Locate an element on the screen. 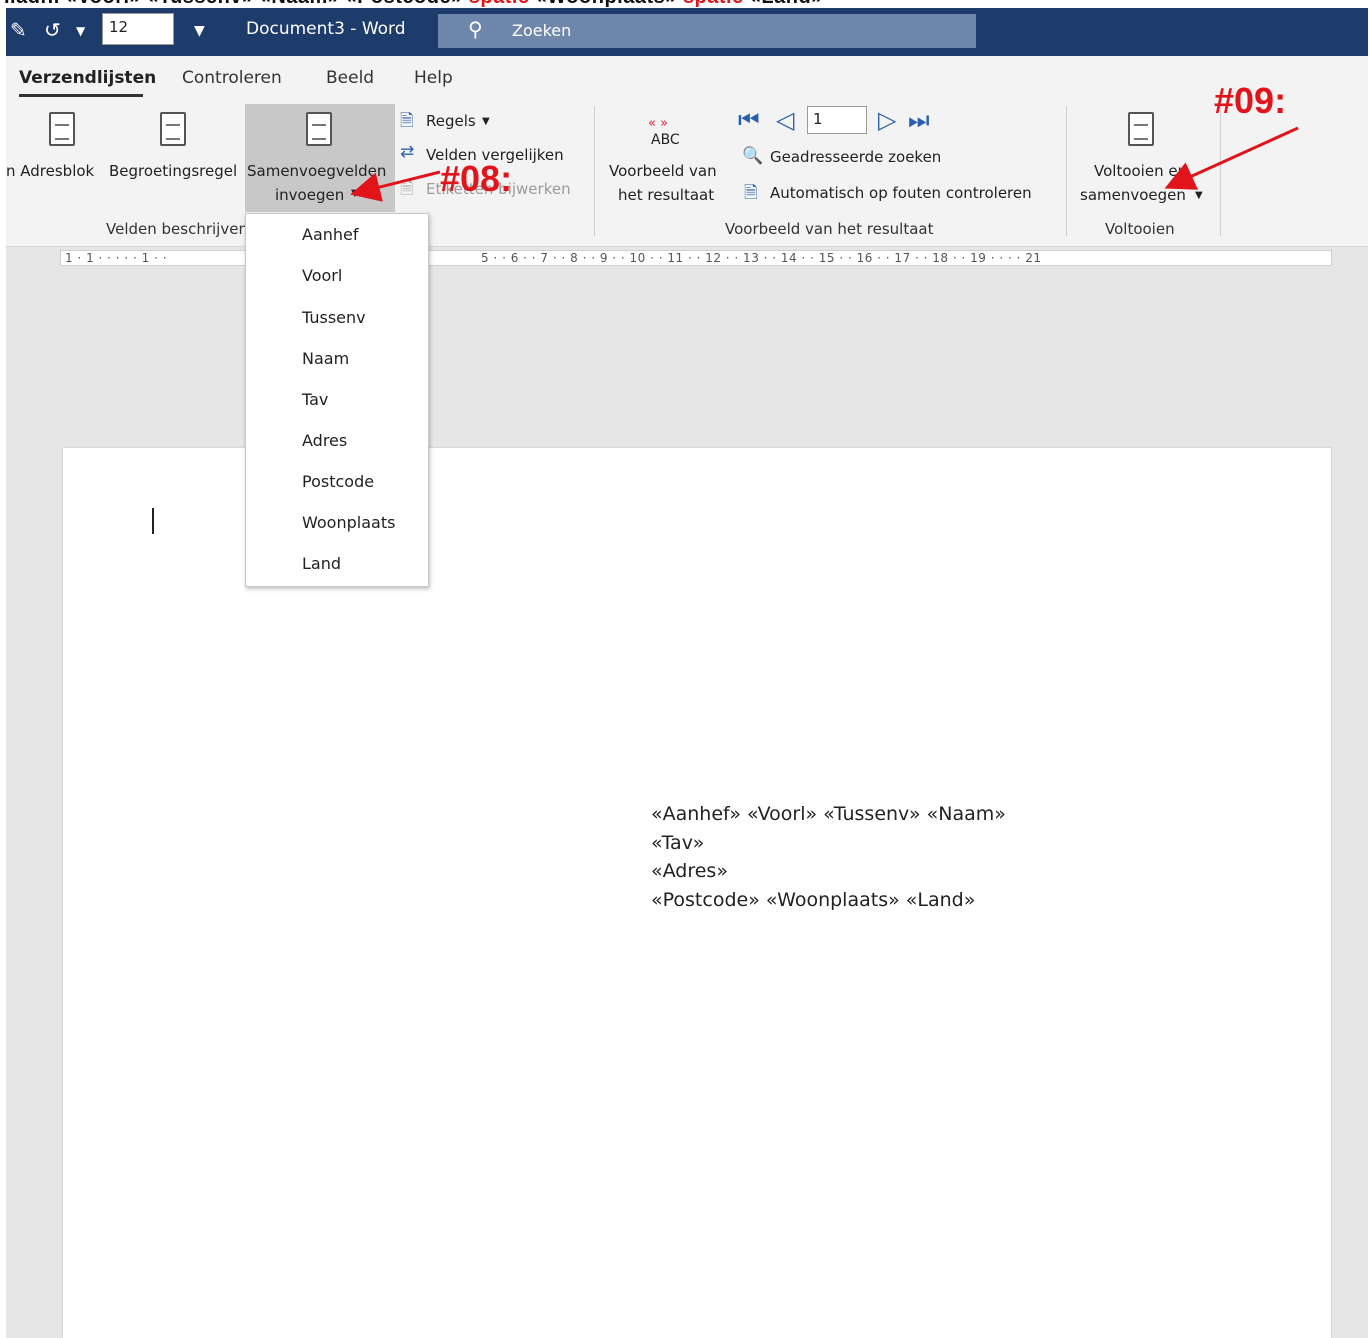 This screenshot has height=1338, width=1370. annotation-arrows is located at coordinates (824, 164).